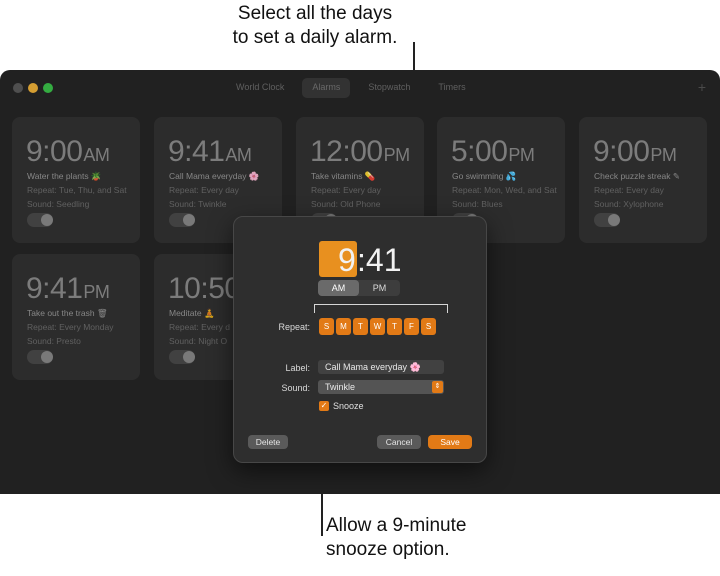  What do you see at coordinates (315, 37) in the screenshot?
I see `callout-daily-line2: to set a daily alarm.` at bounding box center [315, 37].